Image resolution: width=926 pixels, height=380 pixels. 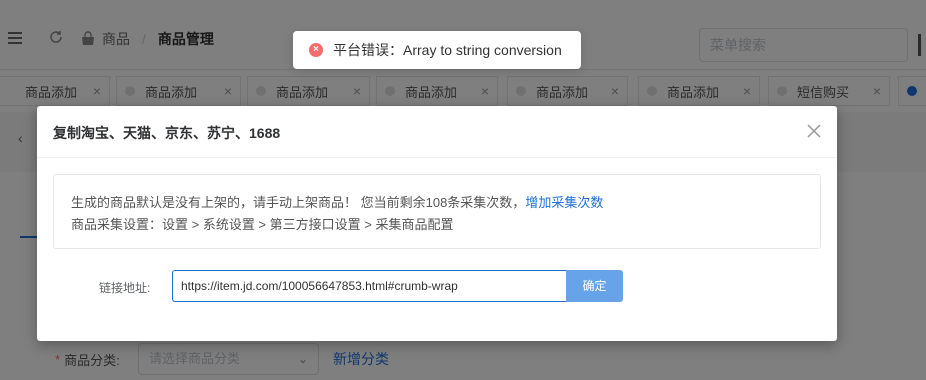 I want to click on dialog-header: 复制淘宝、天猫、京东、苏宁、1688, so click(x=437, y=132).